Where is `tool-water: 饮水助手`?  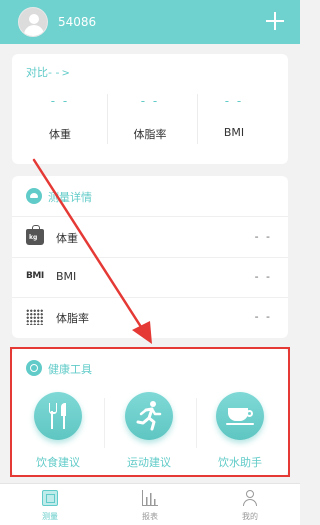
tool-water: 饮水助手 is located at coordinates (240, 431).